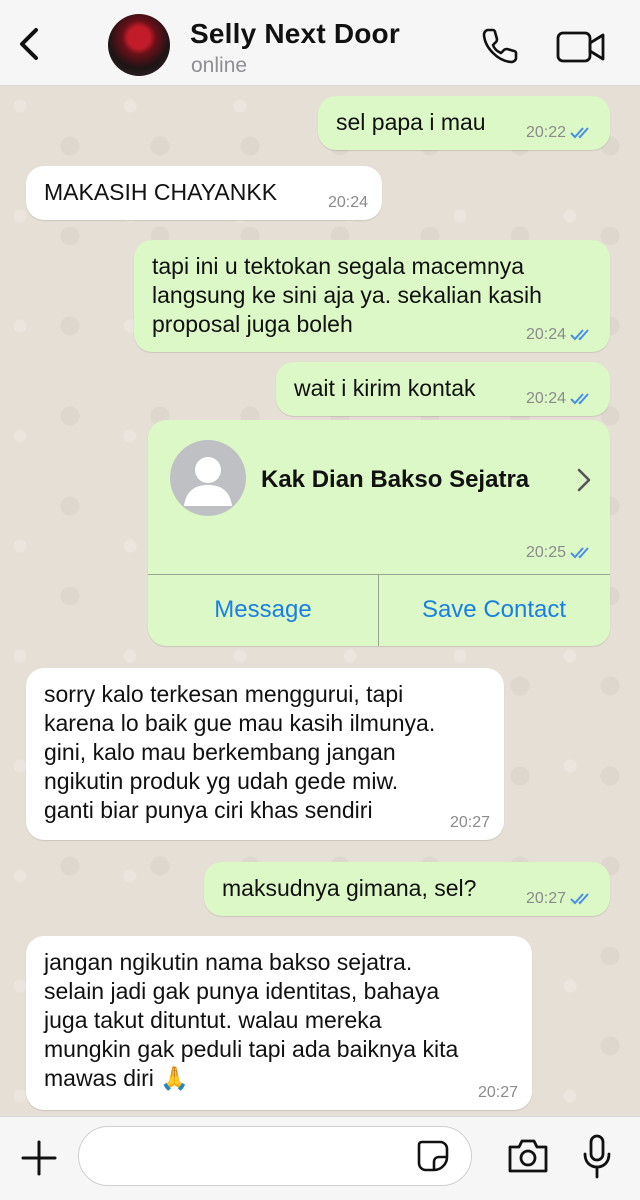  I want to click on message-time: 20:22, so click(545, 132).